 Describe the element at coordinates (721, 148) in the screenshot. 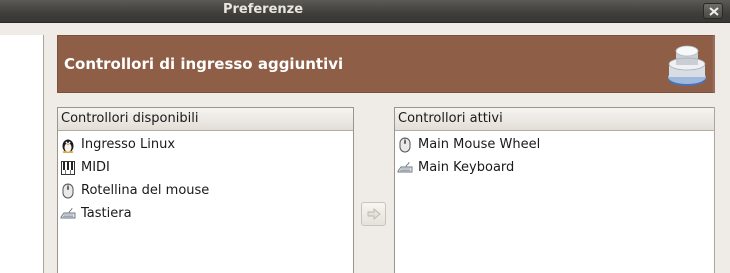

I see `window-edge-fade` at that location.